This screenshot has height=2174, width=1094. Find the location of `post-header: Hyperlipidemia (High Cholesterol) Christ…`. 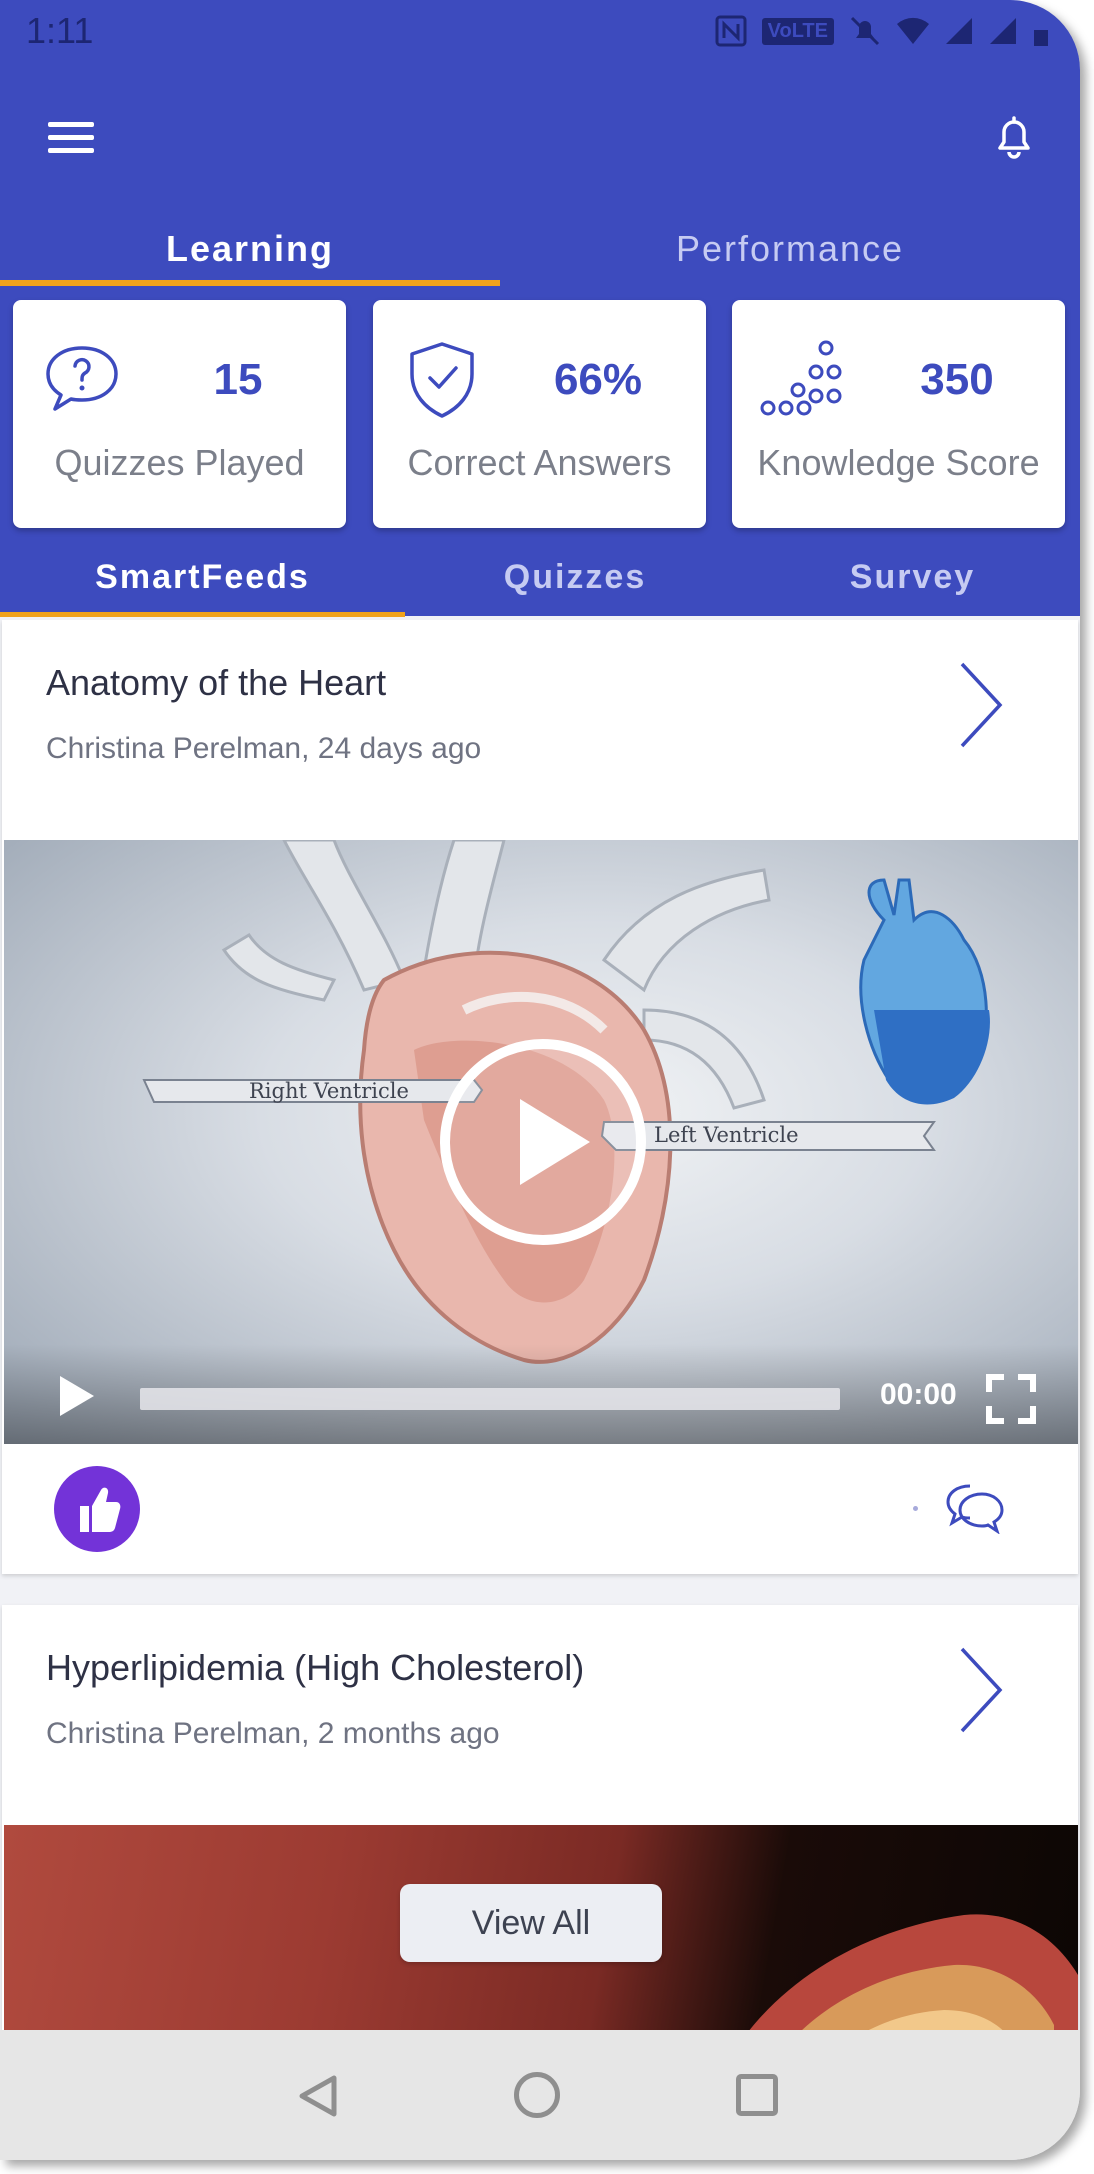

post-header: Hyperlipidemia (High Cholesterol) Christ… is located at coordinates (540, 1715).